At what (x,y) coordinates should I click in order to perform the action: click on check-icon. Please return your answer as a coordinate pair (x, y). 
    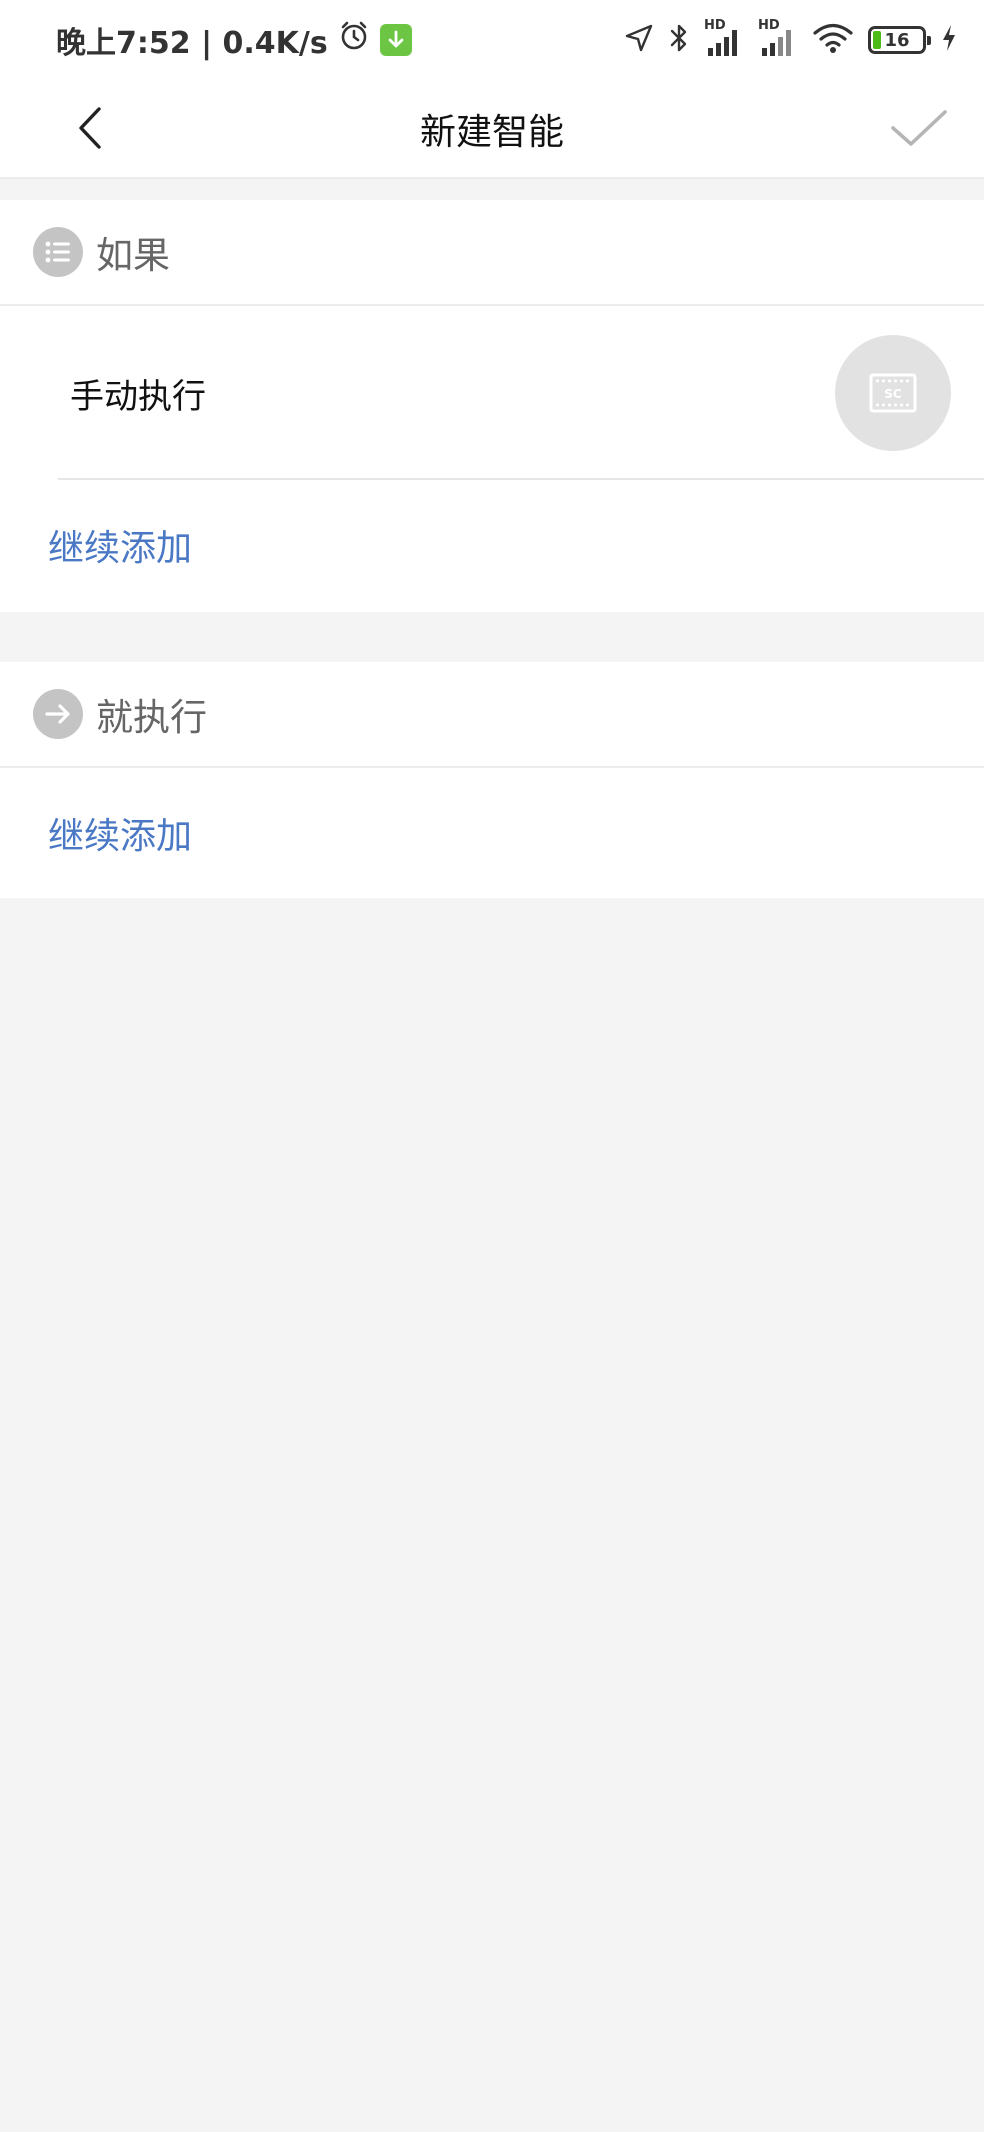
    Looking at the image, I should click on (919, 128).